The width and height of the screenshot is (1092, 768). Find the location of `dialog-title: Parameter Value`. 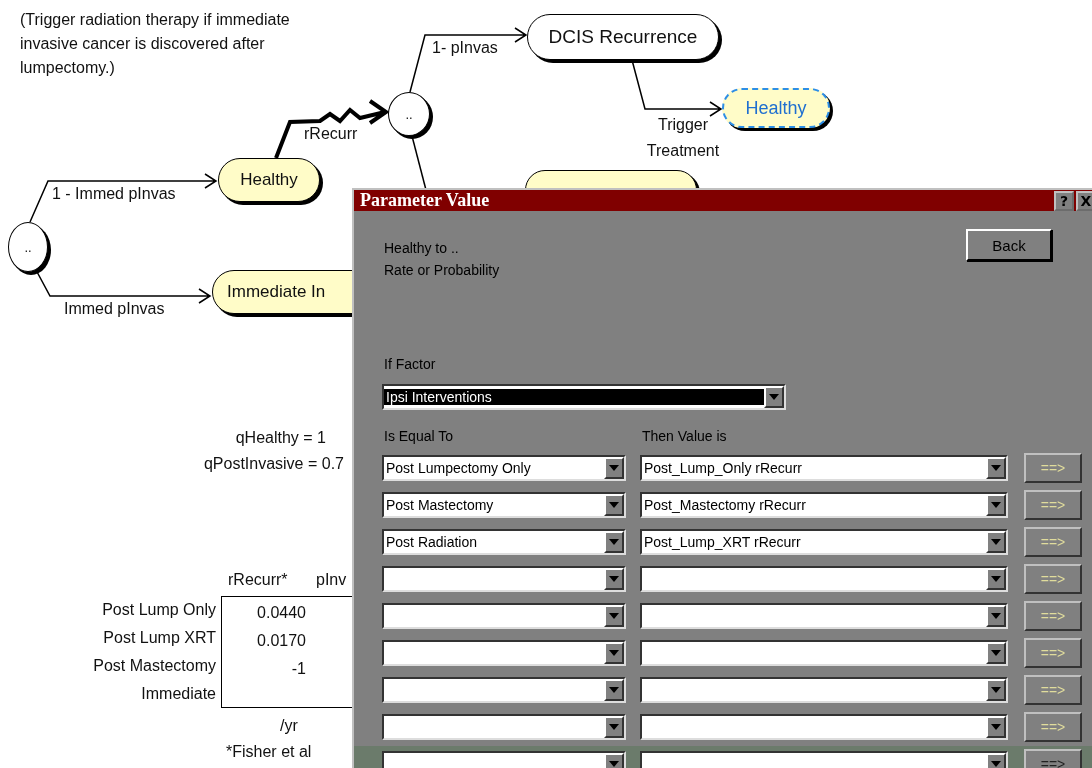

dialog-title: Parameter Value is located at coordinates (425, 200).